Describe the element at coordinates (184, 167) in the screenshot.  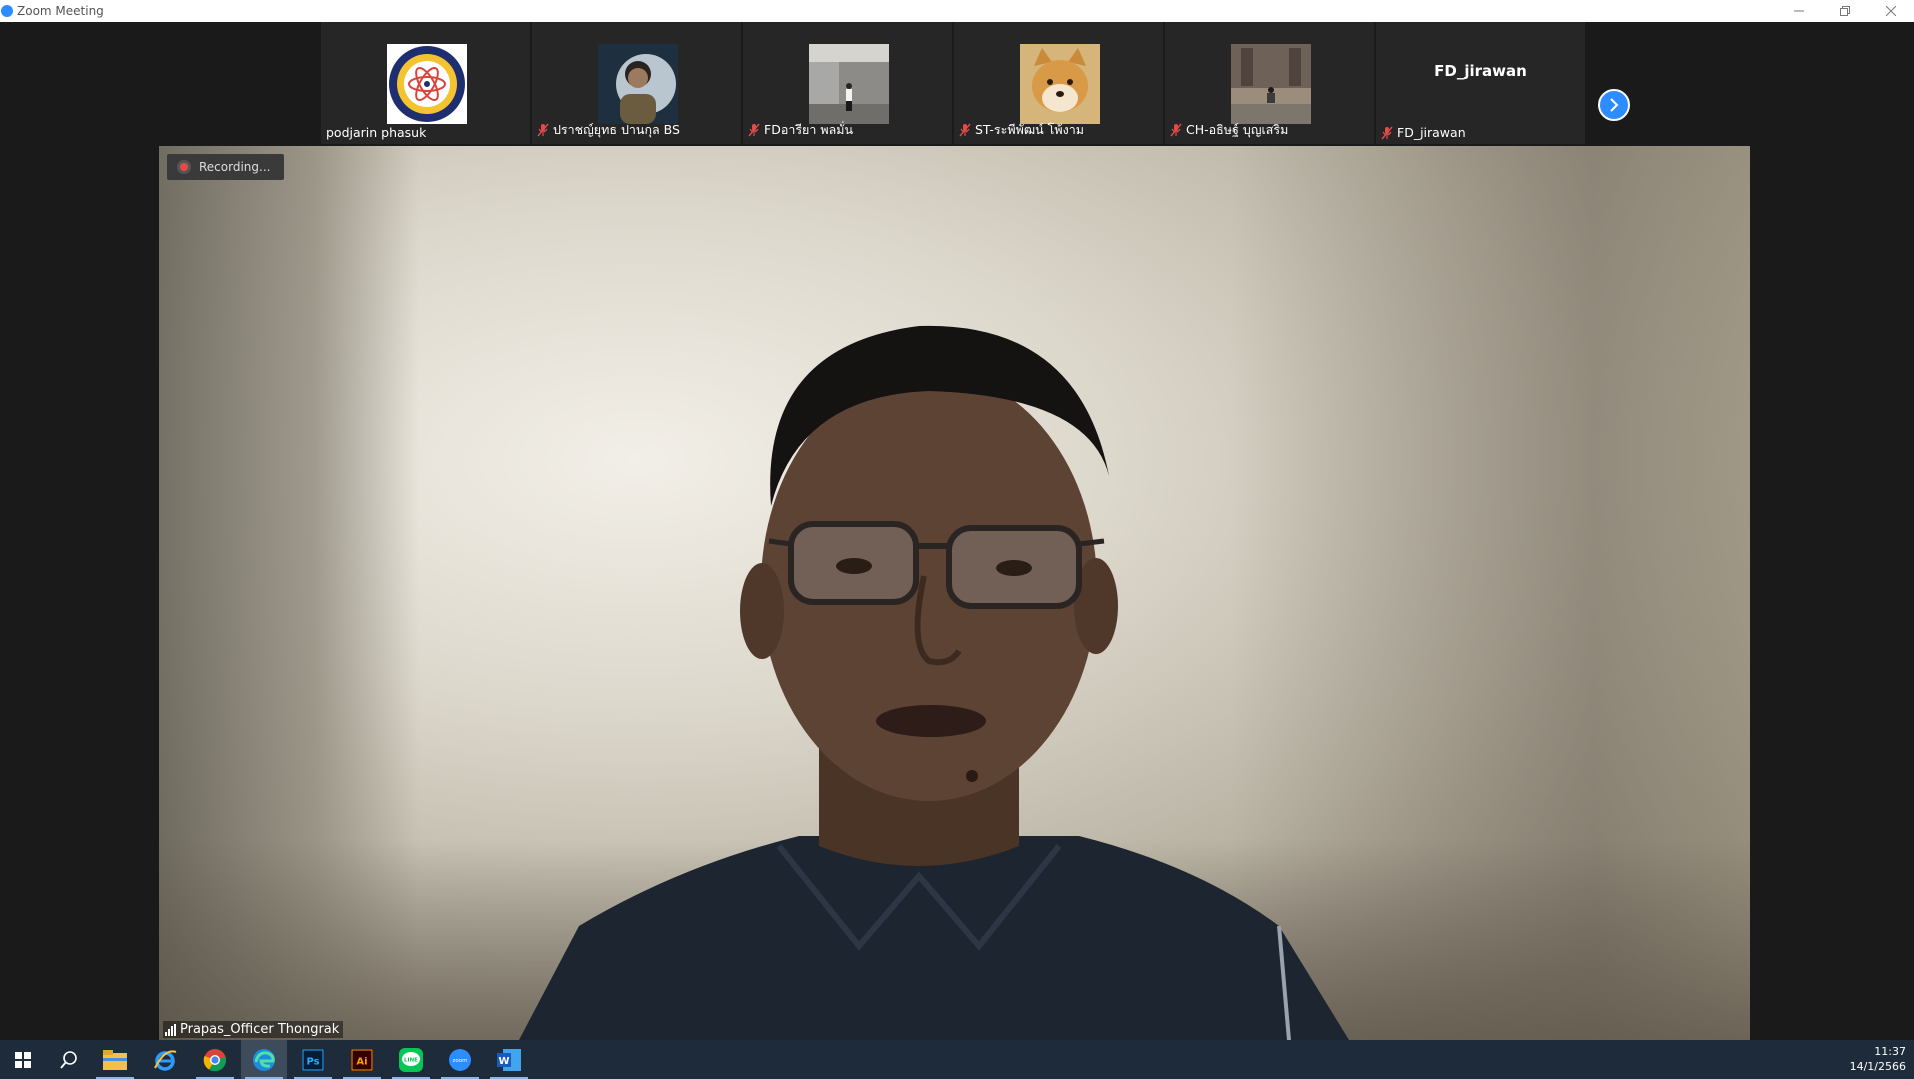
I see `recording-icon` at that location.